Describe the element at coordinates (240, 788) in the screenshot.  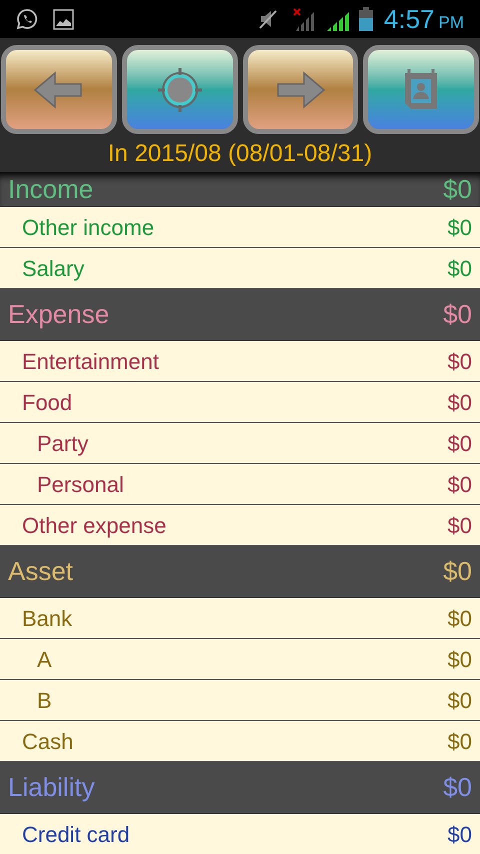
I see `section-header: Liability $0` at that location.